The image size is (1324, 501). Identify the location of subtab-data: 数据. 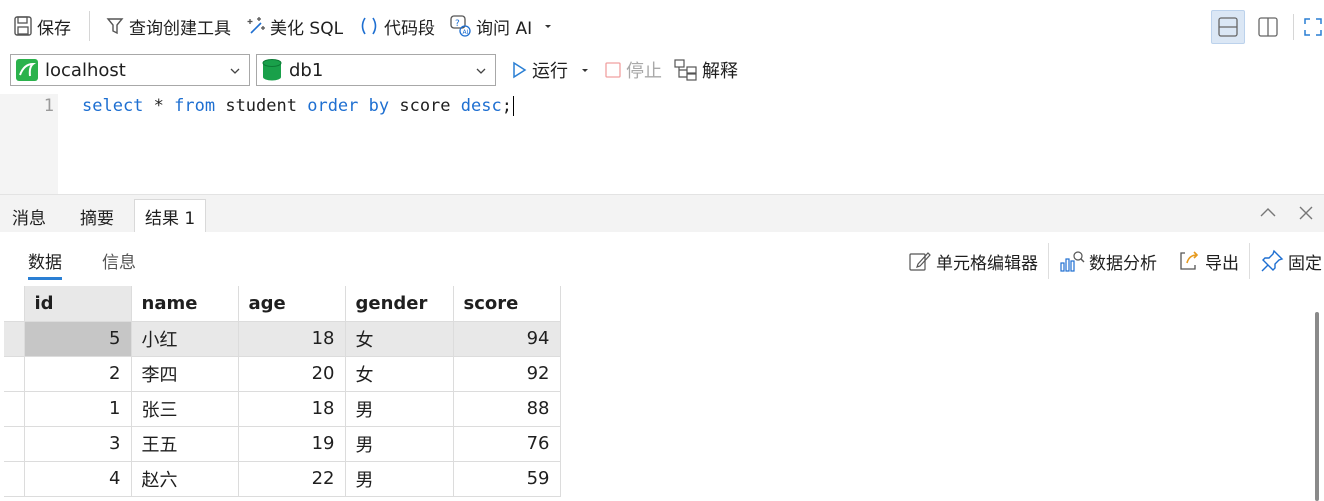
(45, 264).